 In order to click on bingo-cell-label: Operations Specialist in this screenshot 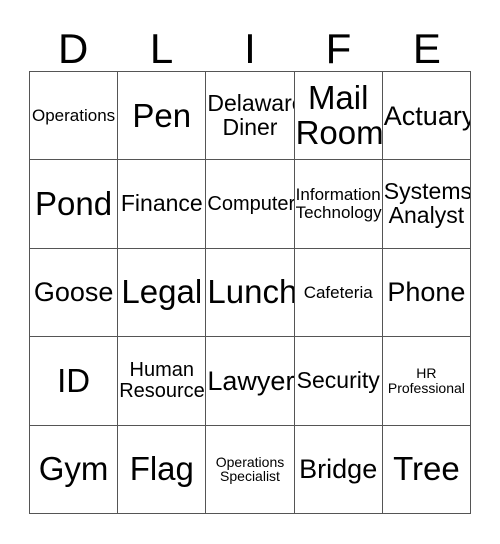, I will do `click(250, 469)`.